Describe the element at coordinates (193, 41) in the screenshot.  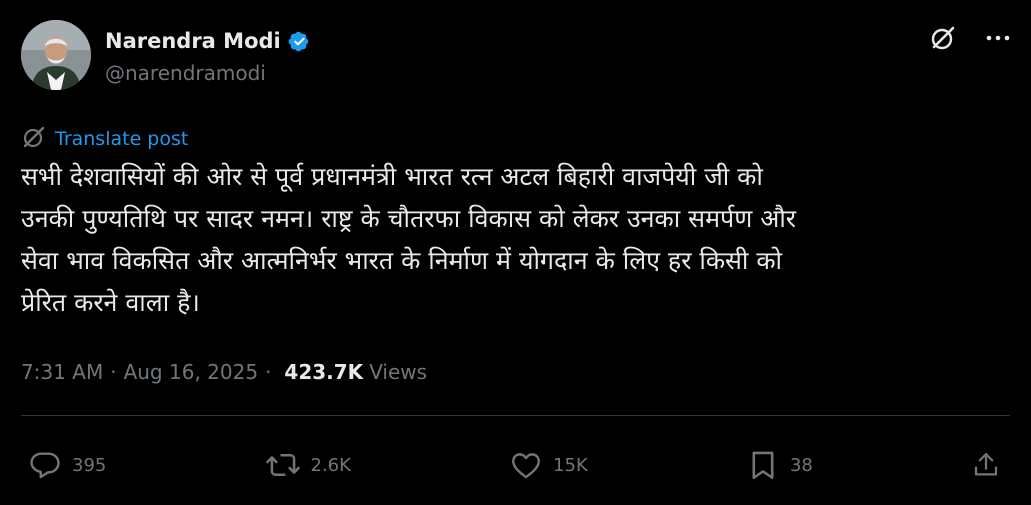
I see `author-name: Narendra Modi` at that location.